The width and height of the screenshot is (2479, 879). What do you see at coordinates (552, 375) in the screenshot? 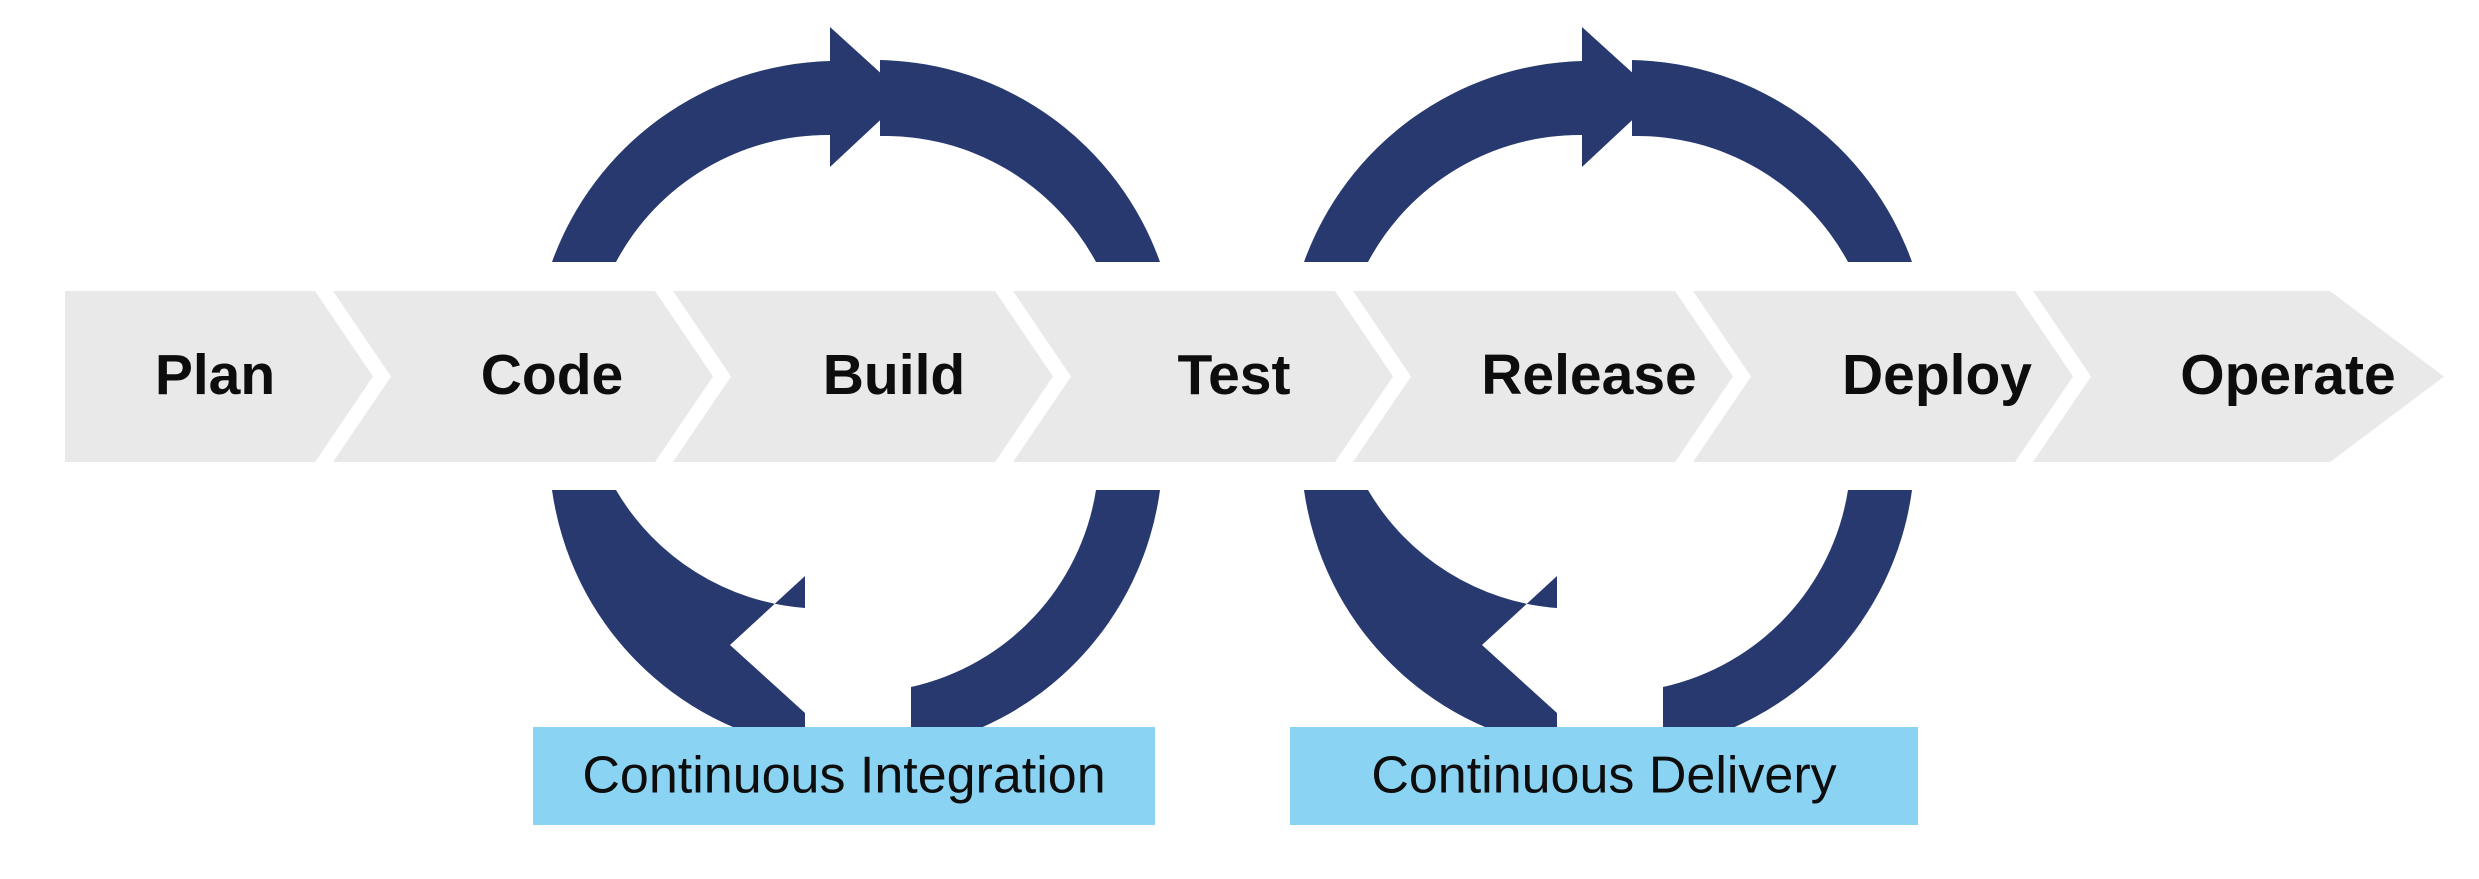
I see `pipeline-stage-label-1: Code` at bounding box center [552, 375].